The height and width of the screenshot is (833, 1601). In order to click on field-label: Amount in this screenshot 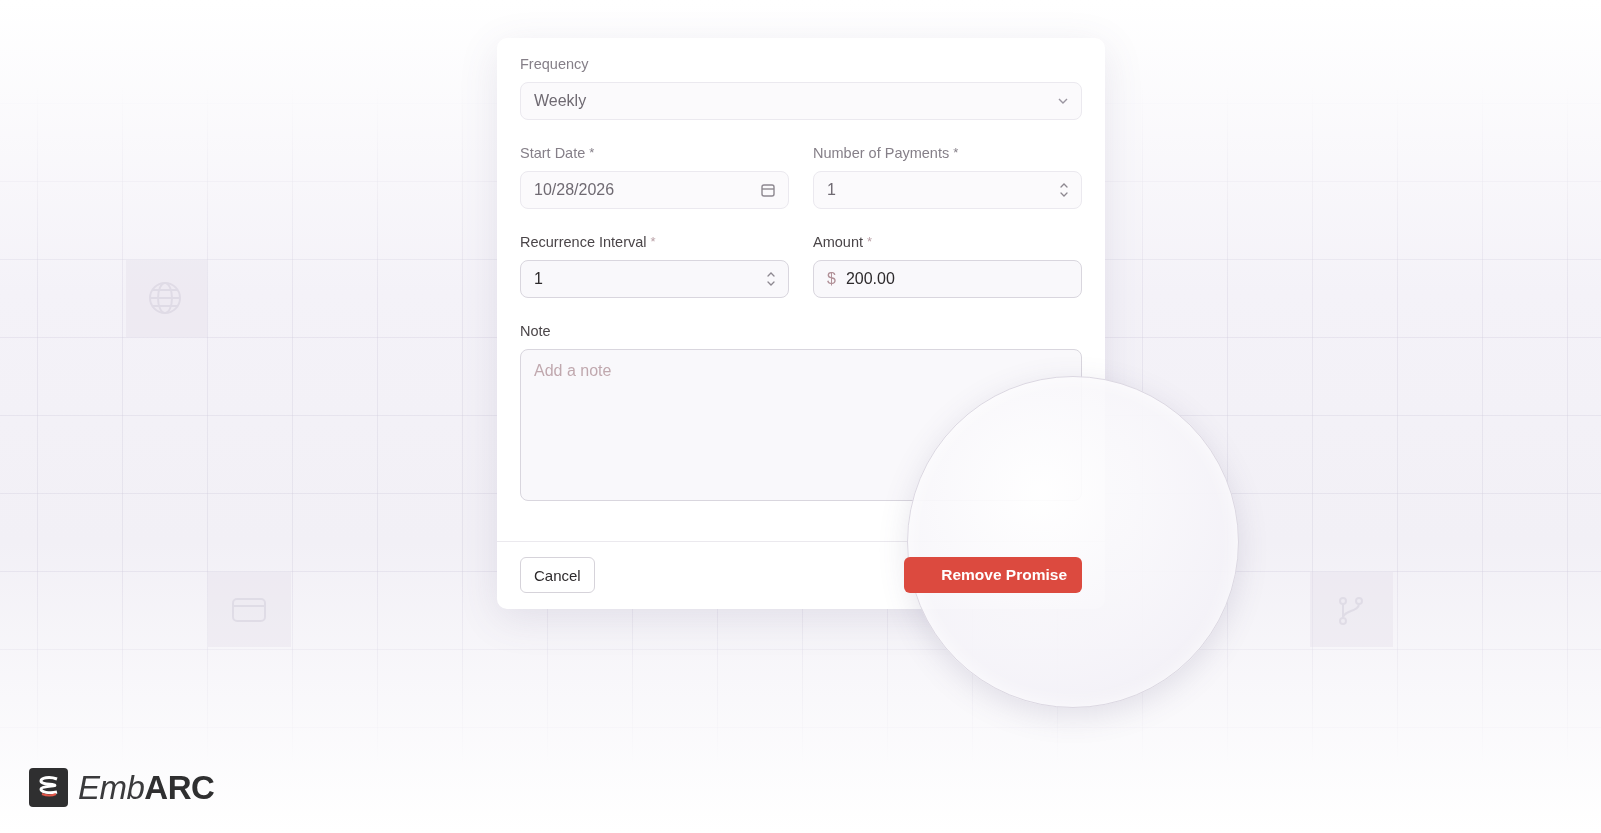, I will do `click(838, 242)`.